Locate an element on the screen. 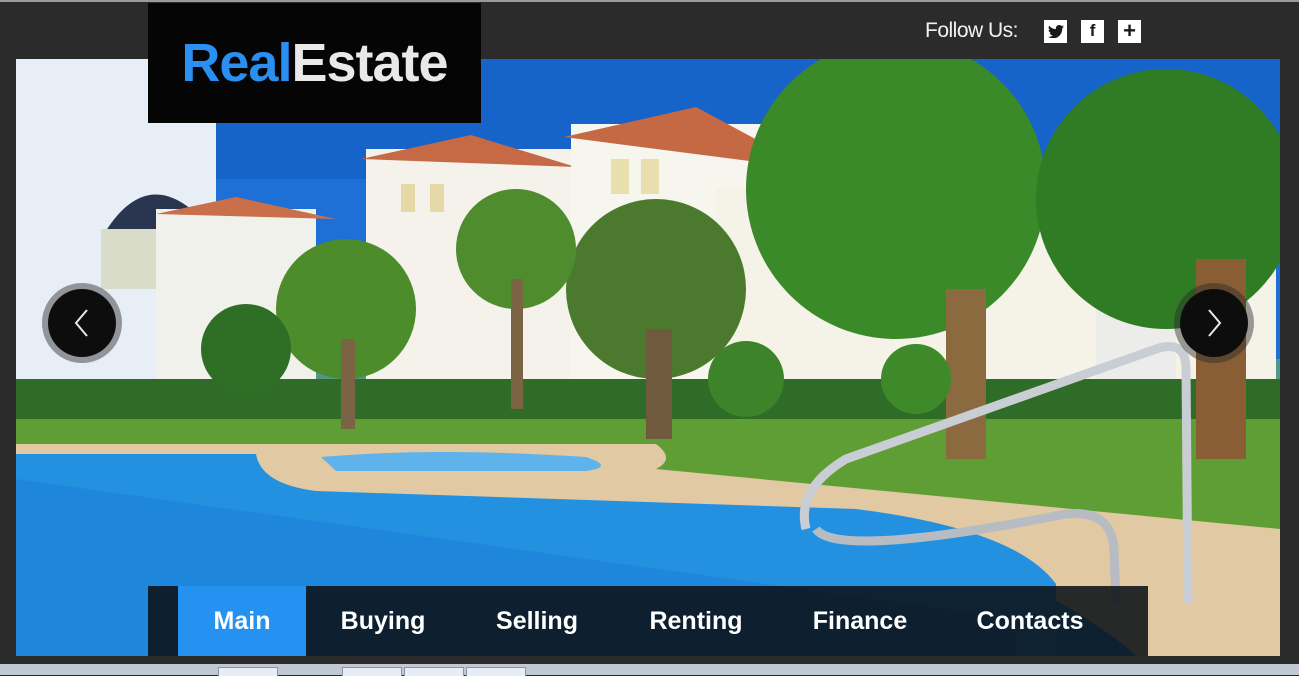 Image resolution: width=1299 pixels, height=676 pixels. logo-text: RealEstate is located at coordinates (314, 63).